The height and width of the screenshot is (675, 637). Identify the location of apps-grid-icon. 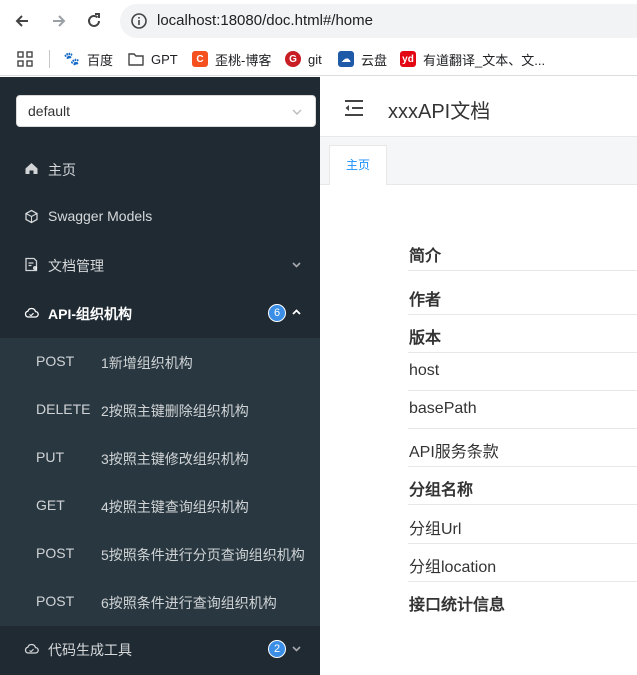
(25, 59).